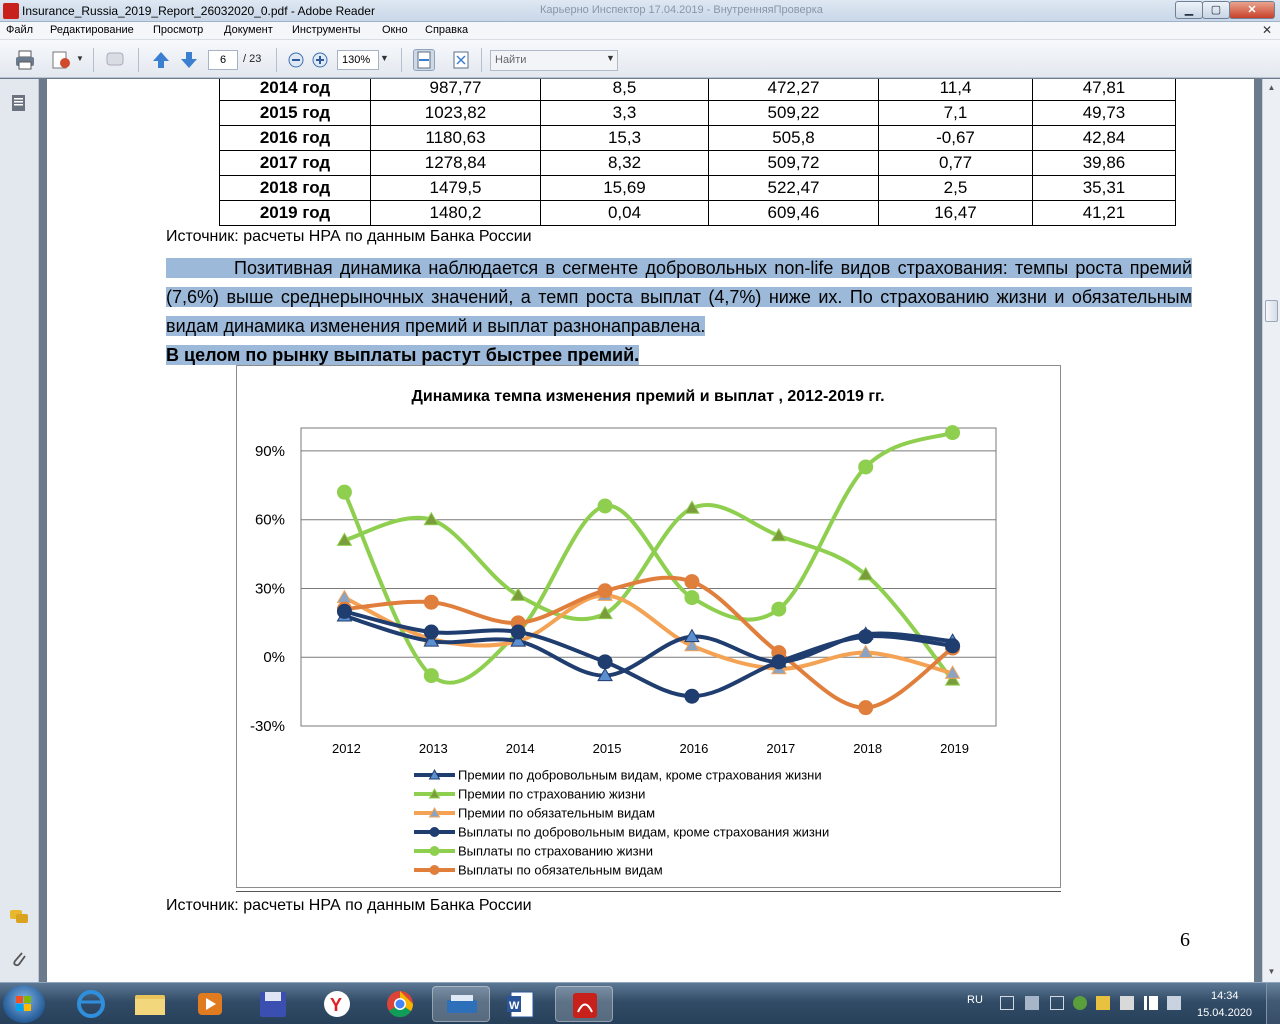  I want to click on menu-edit: Редактирование, so click(92, 30).